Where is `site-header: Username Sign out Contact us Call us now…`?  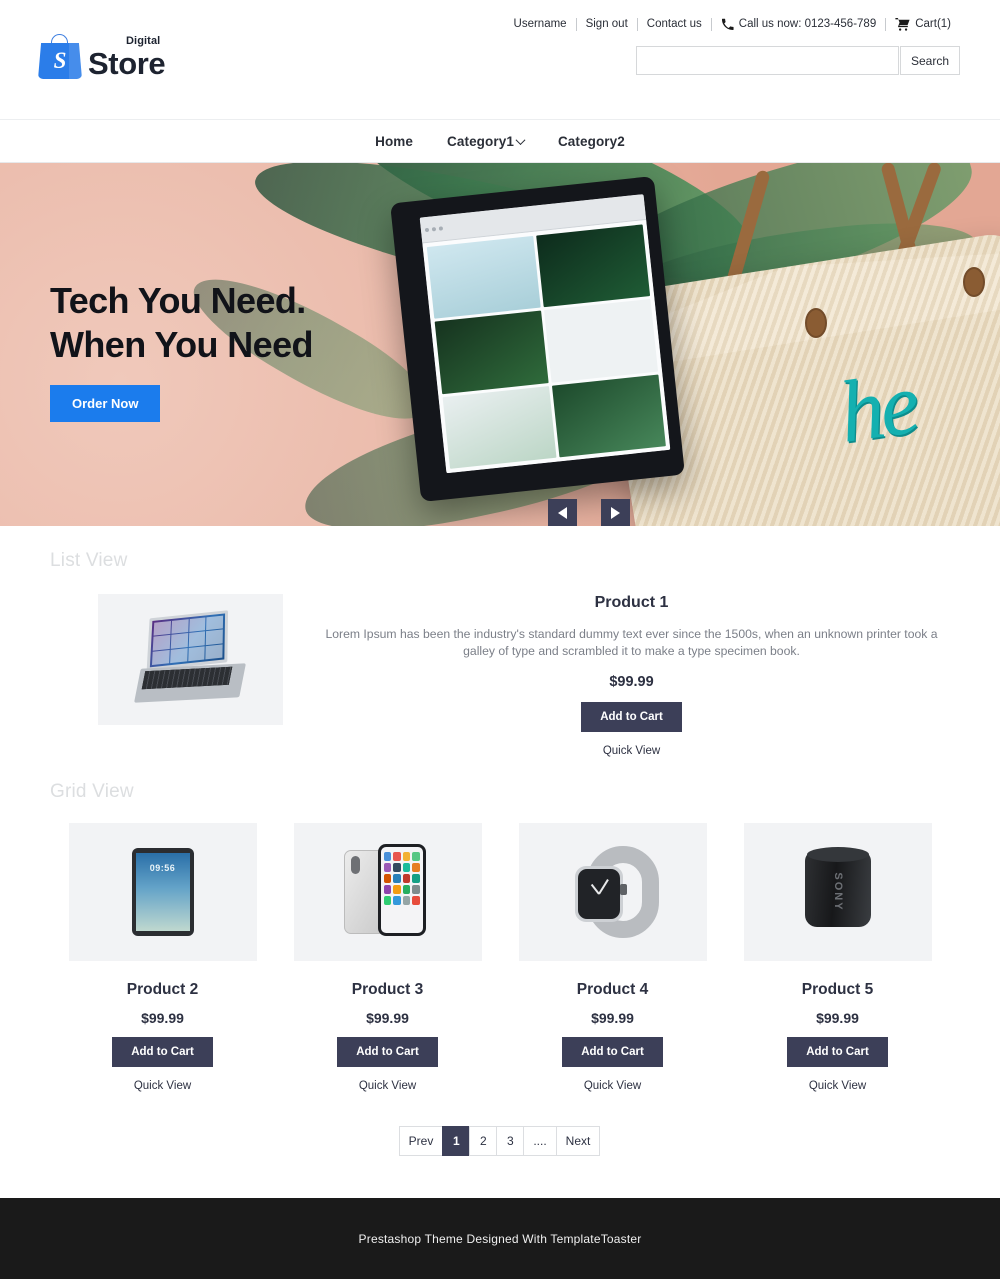 site-header: Username Sign out Contact us Call us now… is located at coordinates (500, 60).